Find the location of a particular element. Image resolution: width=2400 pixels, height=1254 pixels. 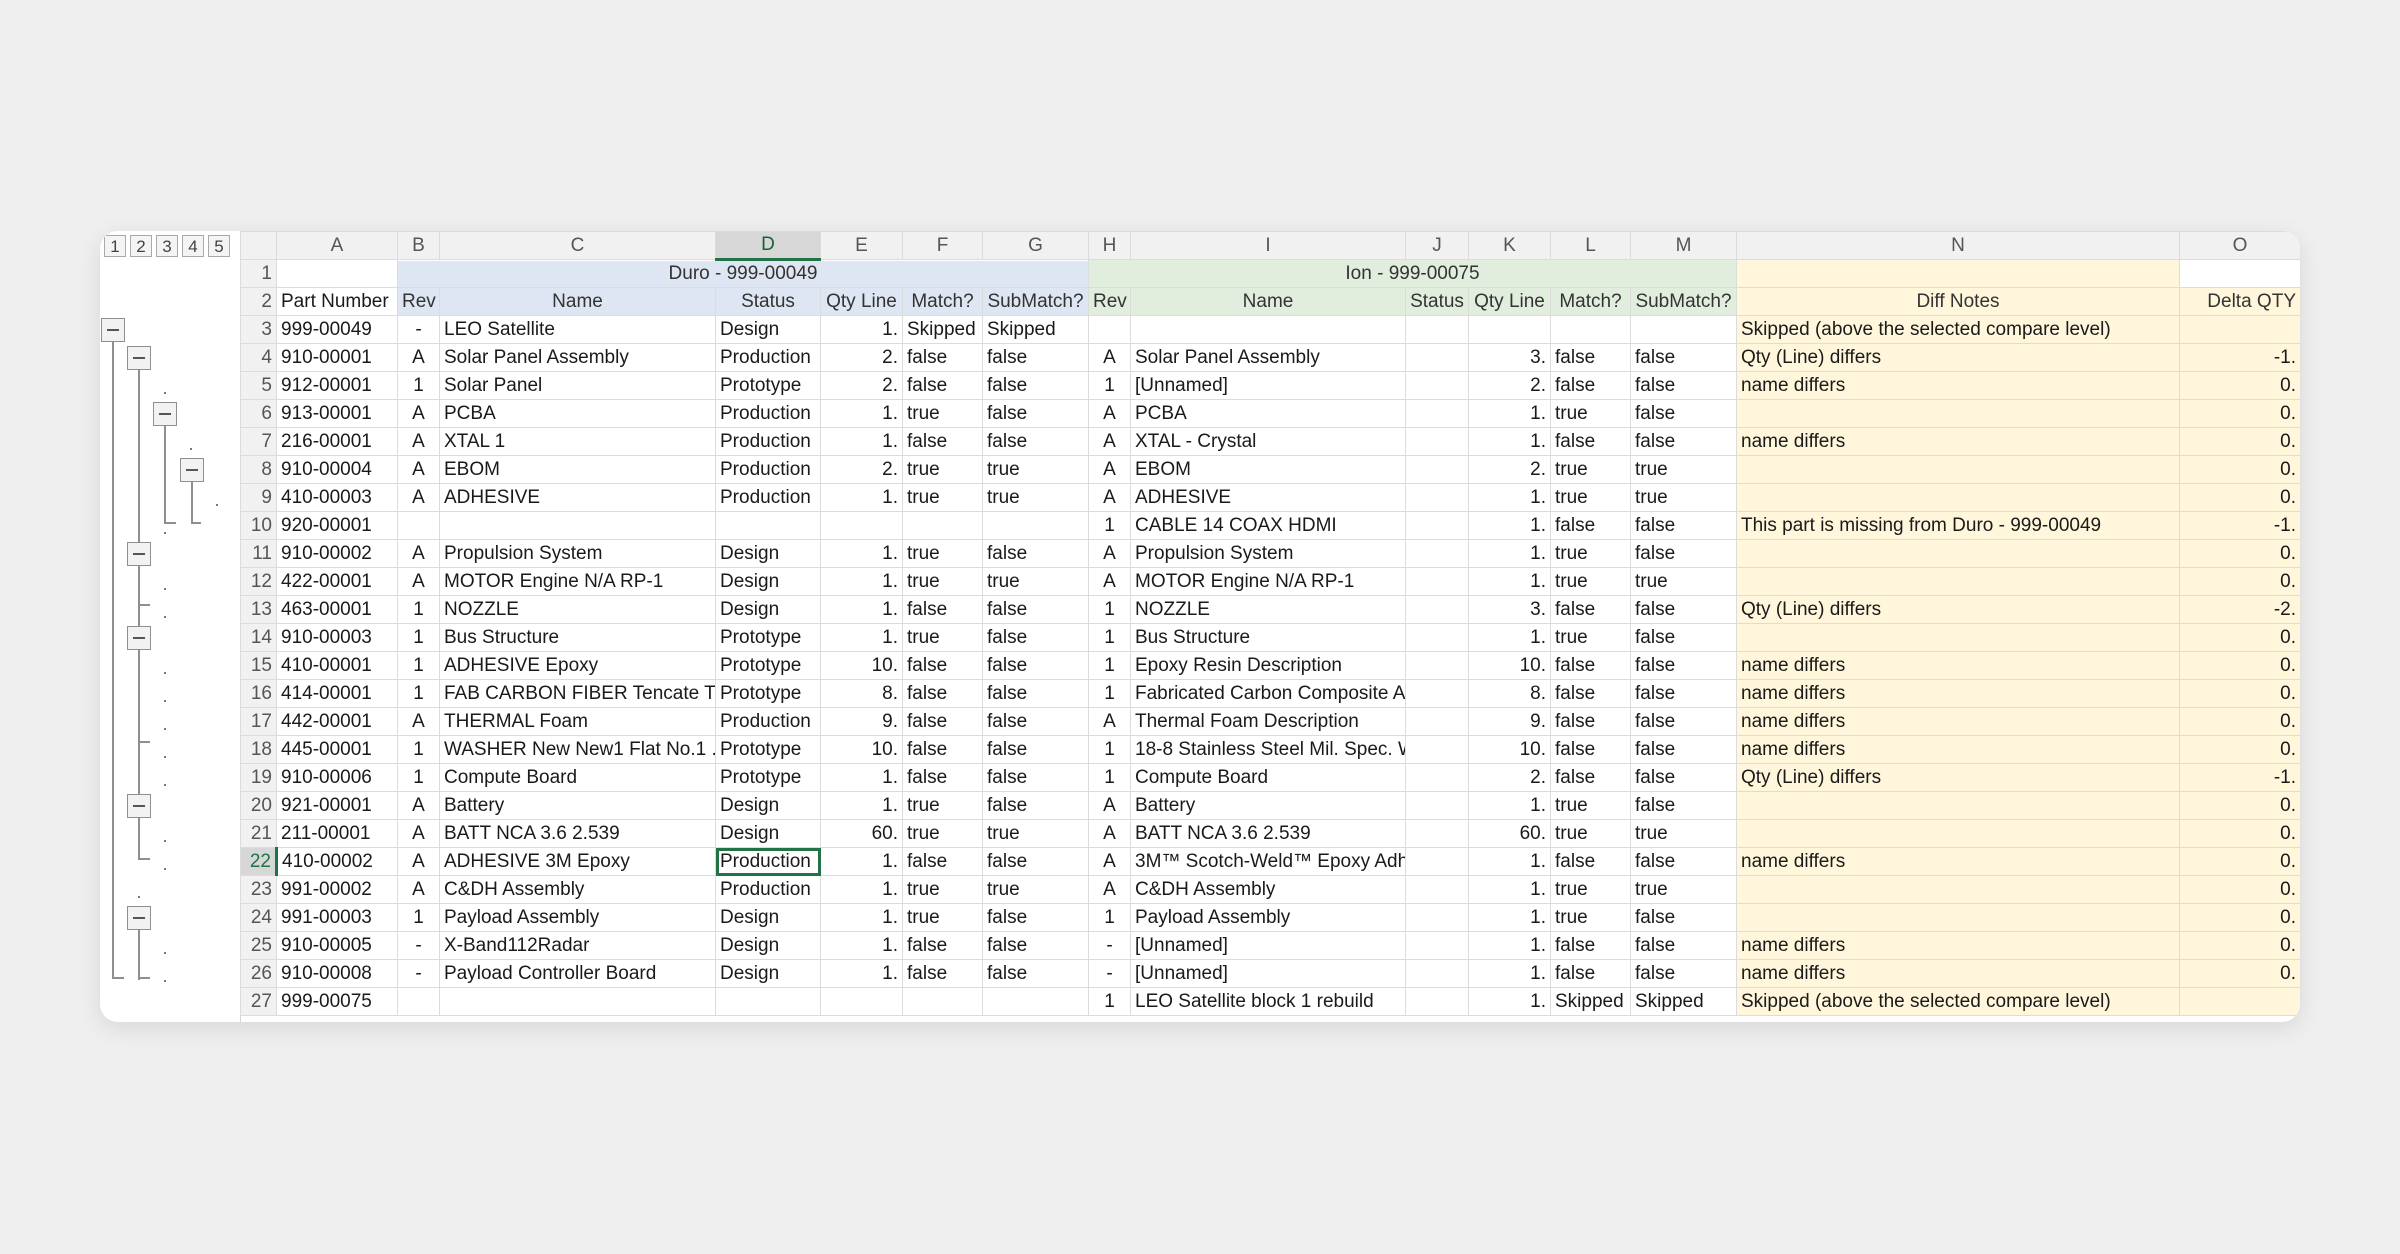

duro-name-cell: ADHESIVE Epoxy is located at coordinates (577, 665).